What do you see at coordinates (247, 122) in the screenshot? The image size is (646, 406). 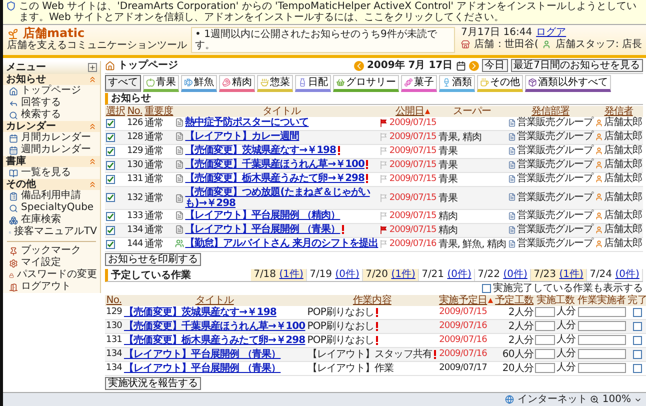 I see `notice-title-link: 熱中症予防ポスターについて` at bounding box center [247, 122].